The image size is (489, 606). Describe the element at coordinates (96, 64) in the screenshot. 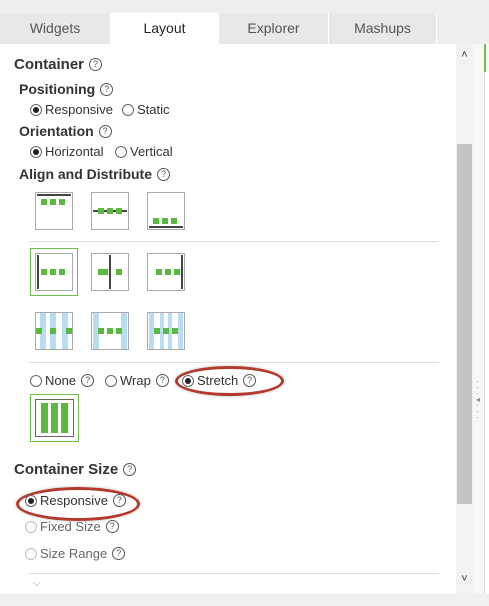

I see `container-help-icon: ?` at that location.